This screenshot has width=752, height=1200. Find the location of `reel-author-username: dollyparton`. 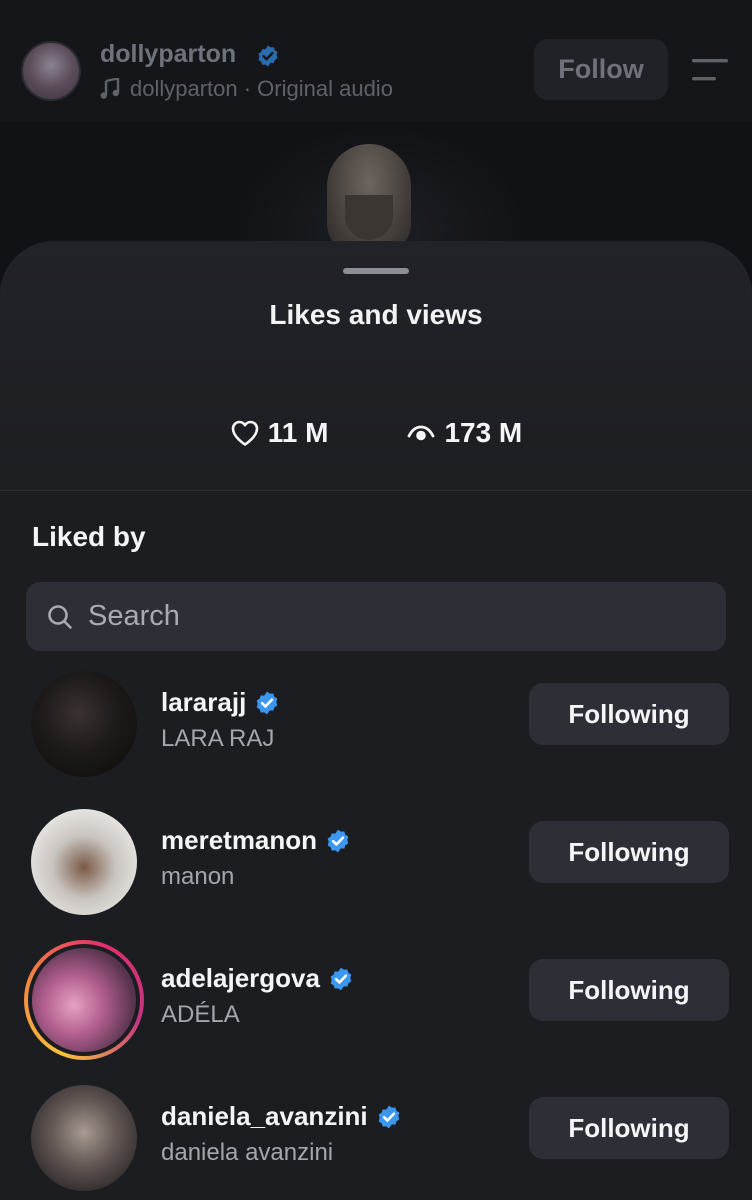

reel-author-username: dollyparton is located at coordinates (168, 54).